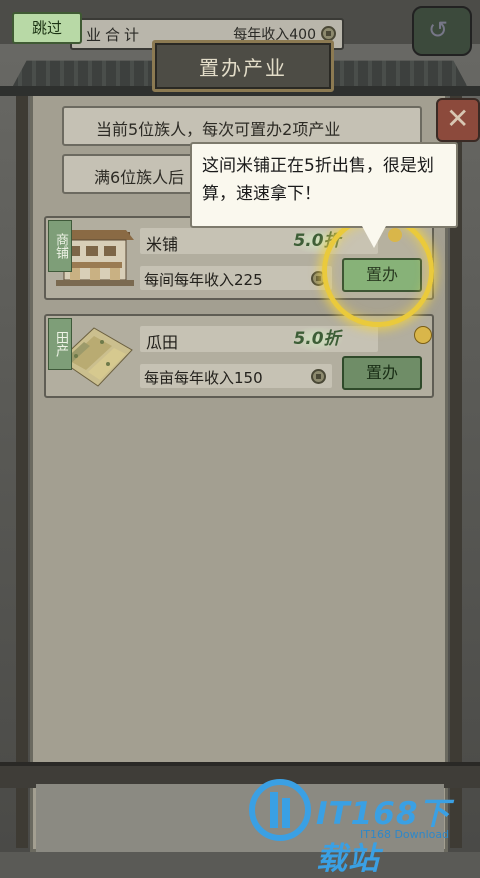 This screenshot has height=878, width=480. I want to click on tutorial-tooltip: 这间米铺正在5折出售，很是划算，速速拿下！, so click(324, 185).